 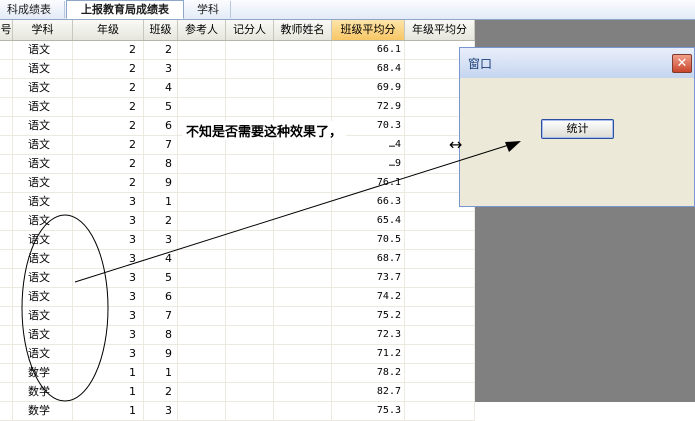 What do you see at coordinates (237, 373) in the screenshot?
I see `table-row: 数学 1 1 78.2` at bounding box center [237, 373].